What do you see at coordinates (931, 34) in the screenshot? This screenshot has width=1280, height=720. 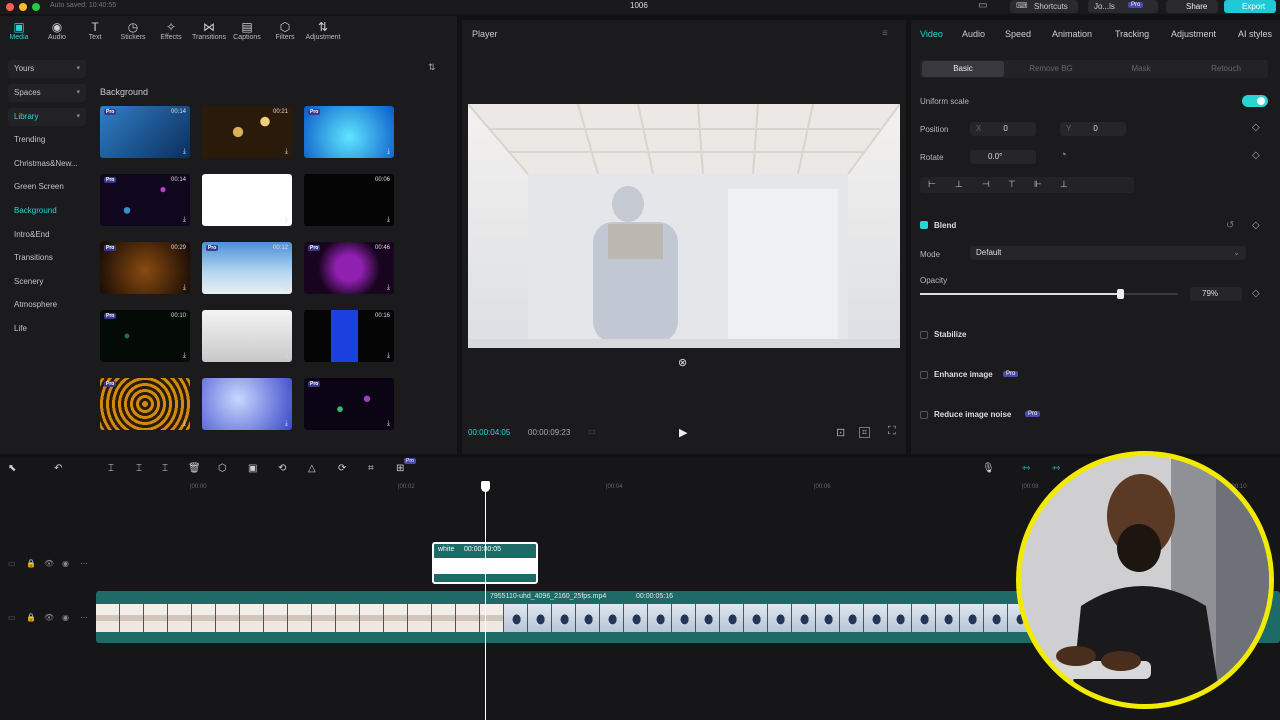 I see `tab-video: Video` at bounding box center [931, 34].